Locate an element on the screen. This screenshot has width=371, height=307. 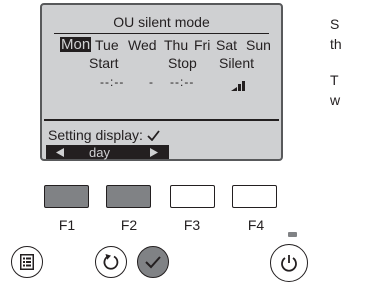
left-arrow-icon is located at coordinates (60, 152).